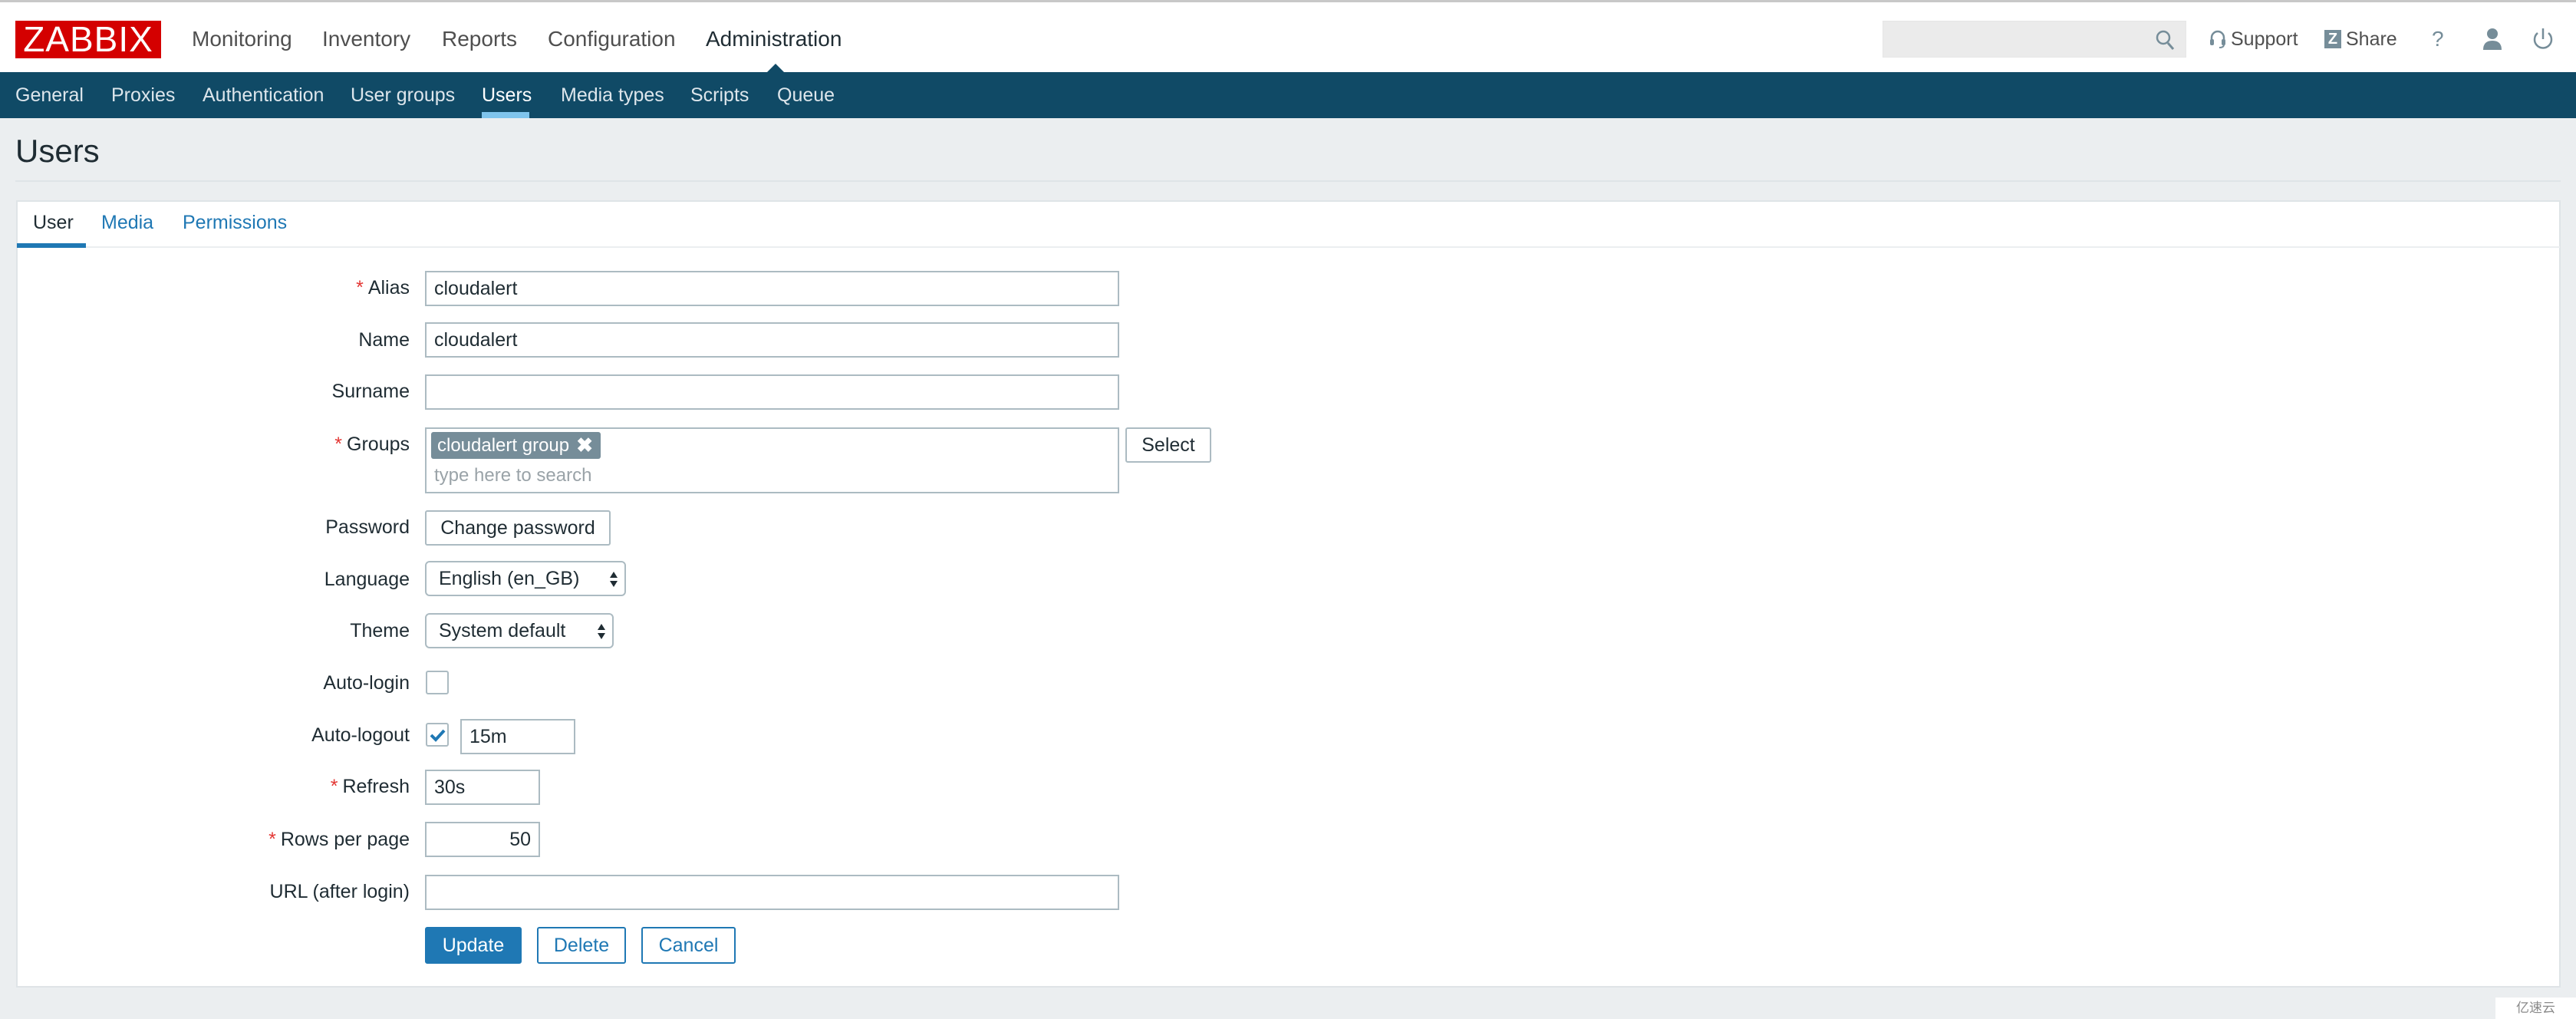 Image resolution: width=2576 pixels, height=1019 pixels. What do you see at coordinates (505, 115) in the screenshot?
I see `subnav-active-indicator` at bounding box center [505, 115].